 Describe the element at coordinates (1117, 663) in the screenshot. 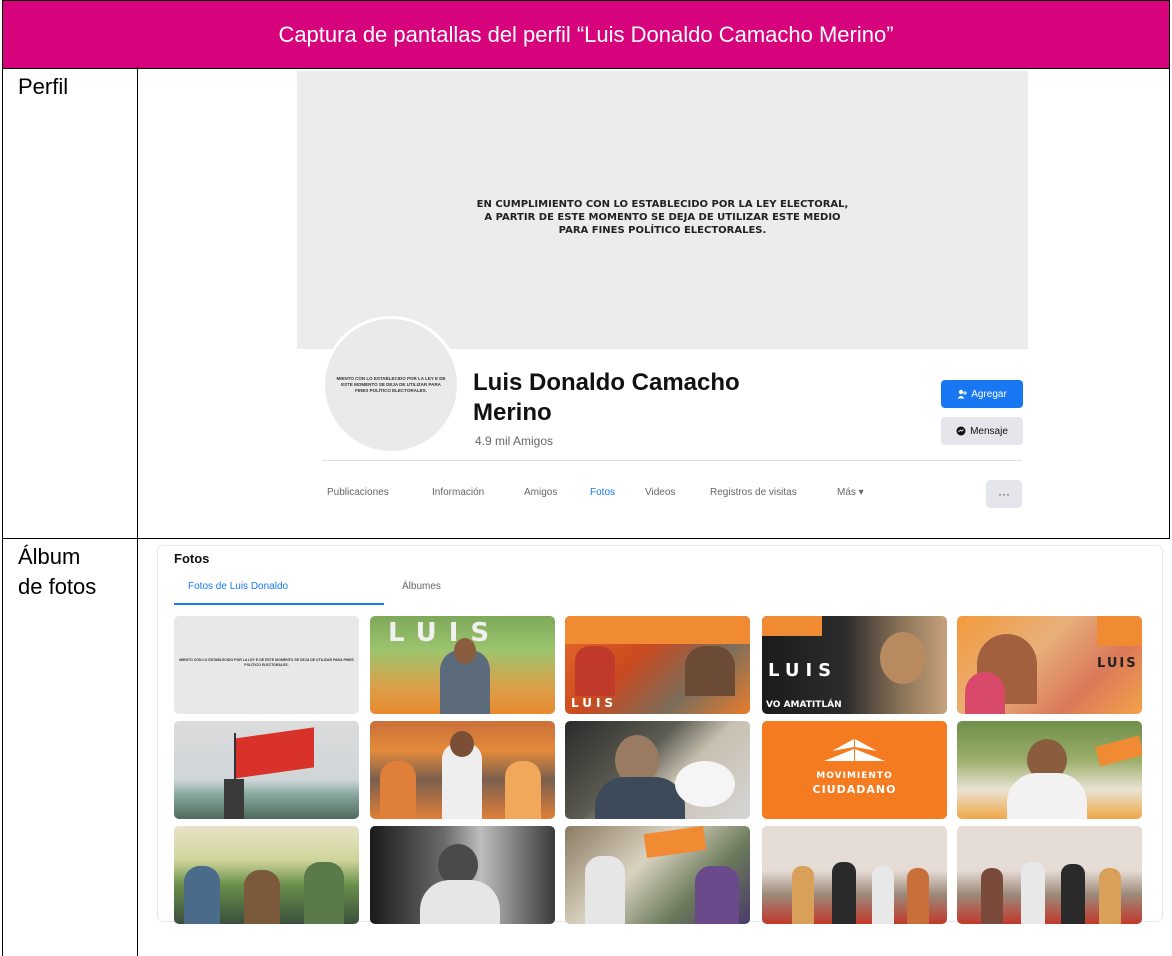

I see `photo-overlay-luis-right: LUIS` at that location.